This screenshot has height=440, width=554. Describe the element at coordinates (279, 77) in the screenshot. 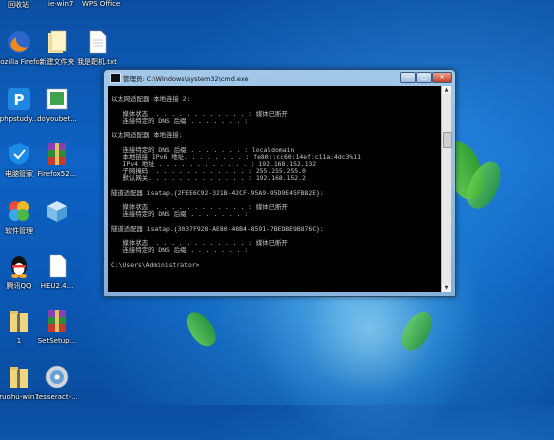

I see `window-titlebar: 管理员: C:\Windows\system32\cmd.exe — □ ✕` at that location.